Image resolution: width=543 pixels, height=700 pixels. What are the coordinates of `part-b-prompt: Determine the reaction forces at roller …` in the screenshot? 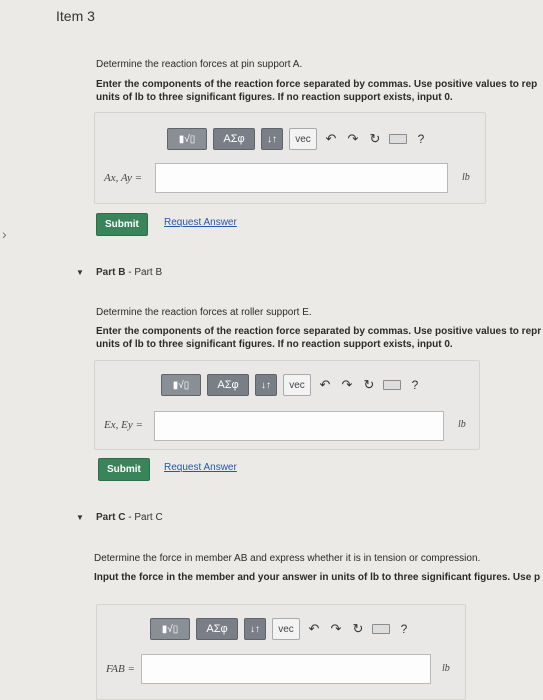 It's located at (204, 312).